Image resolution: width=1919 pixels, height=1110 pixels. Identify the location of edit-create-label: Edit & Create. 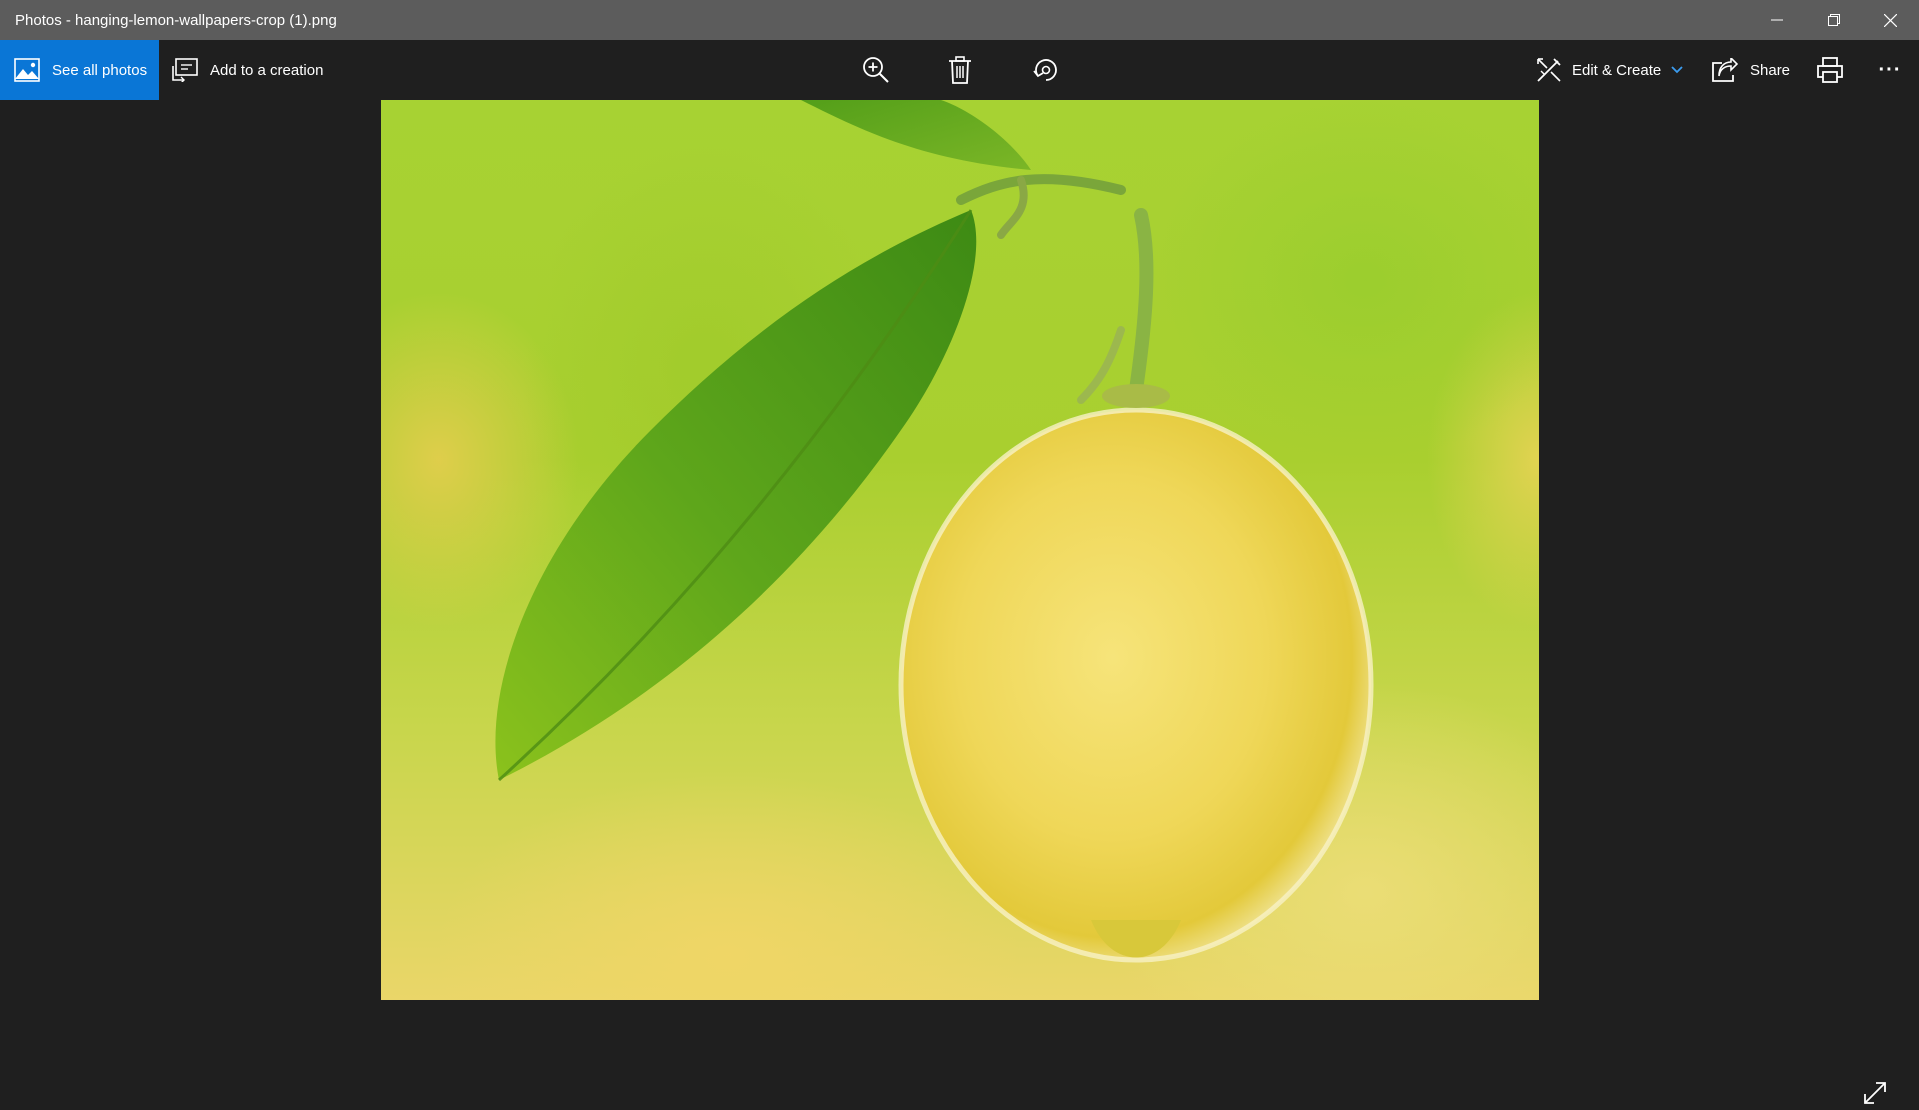
(1617, 70).